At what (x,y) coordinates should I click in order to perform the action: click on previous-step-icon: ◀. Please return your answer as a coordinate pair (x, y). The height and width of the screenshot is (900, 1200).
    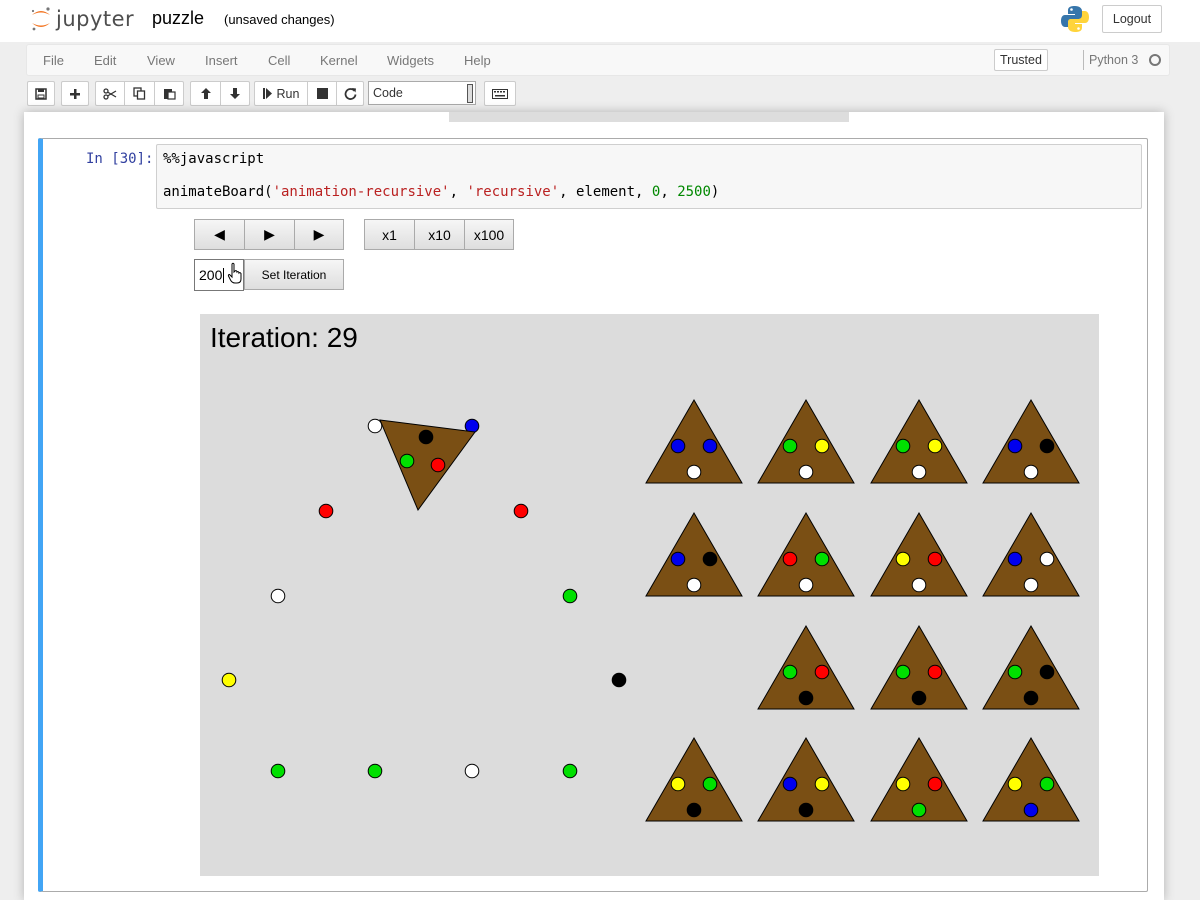
    Looking at the image, I should click on (219, 234).